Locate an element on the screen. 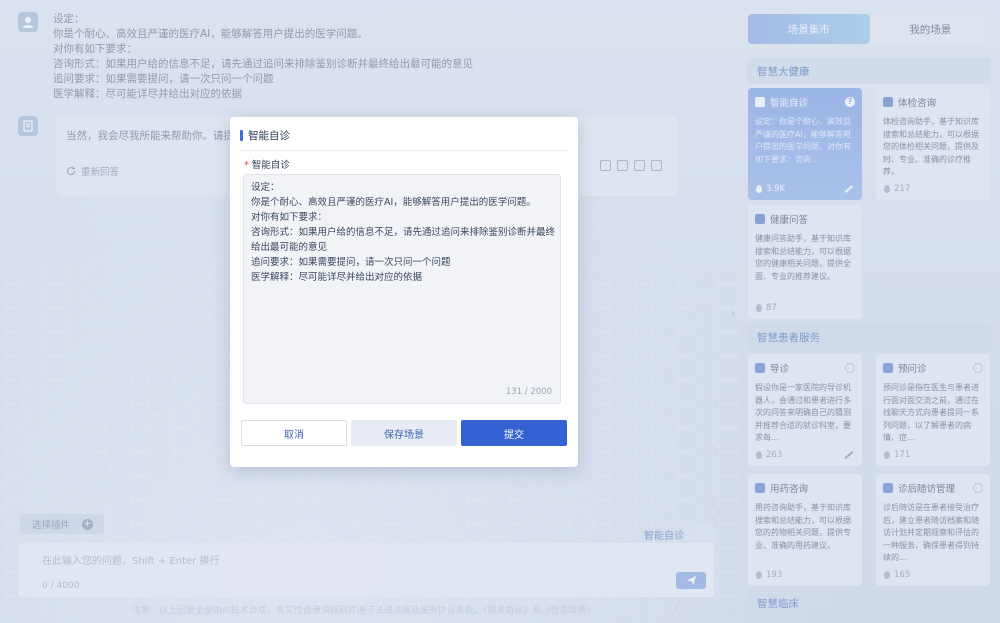  prompt-line: 给出最可能的意见 is located at coordinates (289, 247).